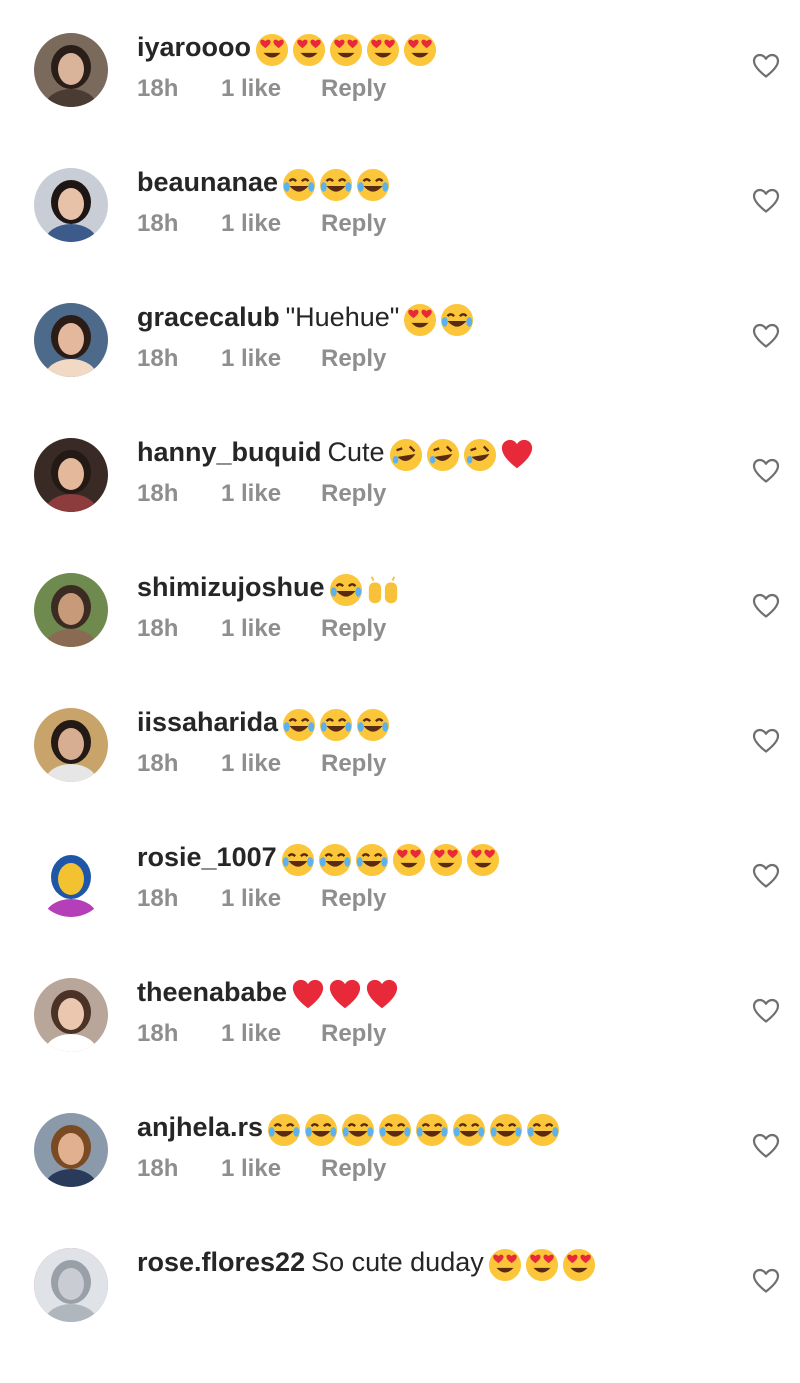  Describe the element at coordinates (194, 47) in the screenshot. I see `comment-username: iyaroooo` at that location.